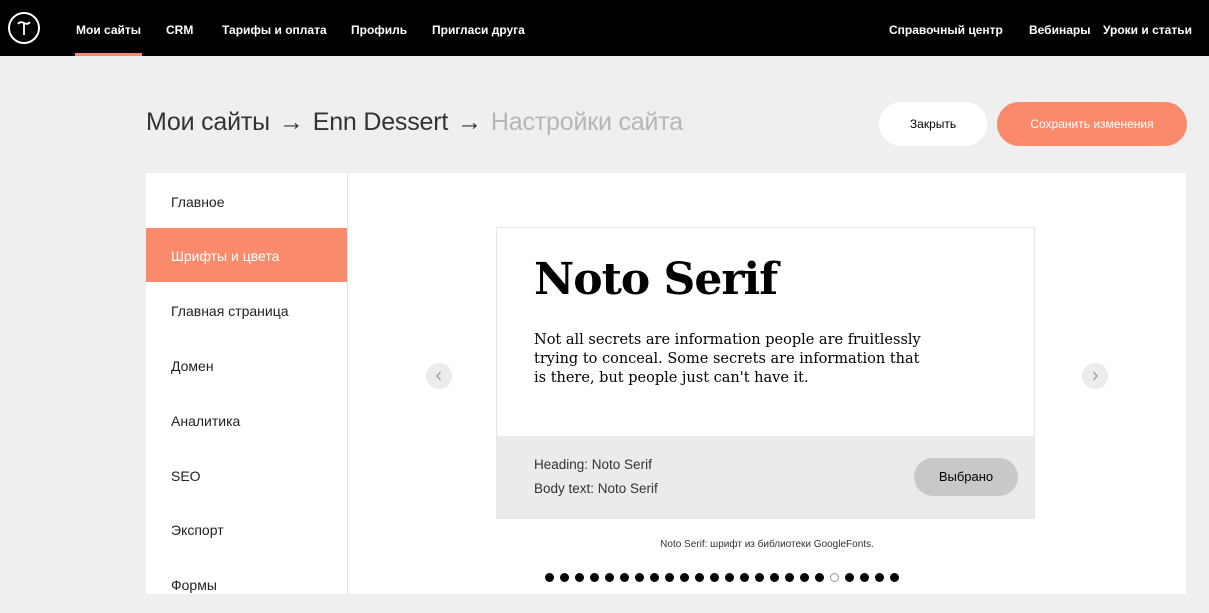  Describe the element at coordinates (246, 529) in the screenshot. I see `sidebar-item-export: Экспорт` at that location.